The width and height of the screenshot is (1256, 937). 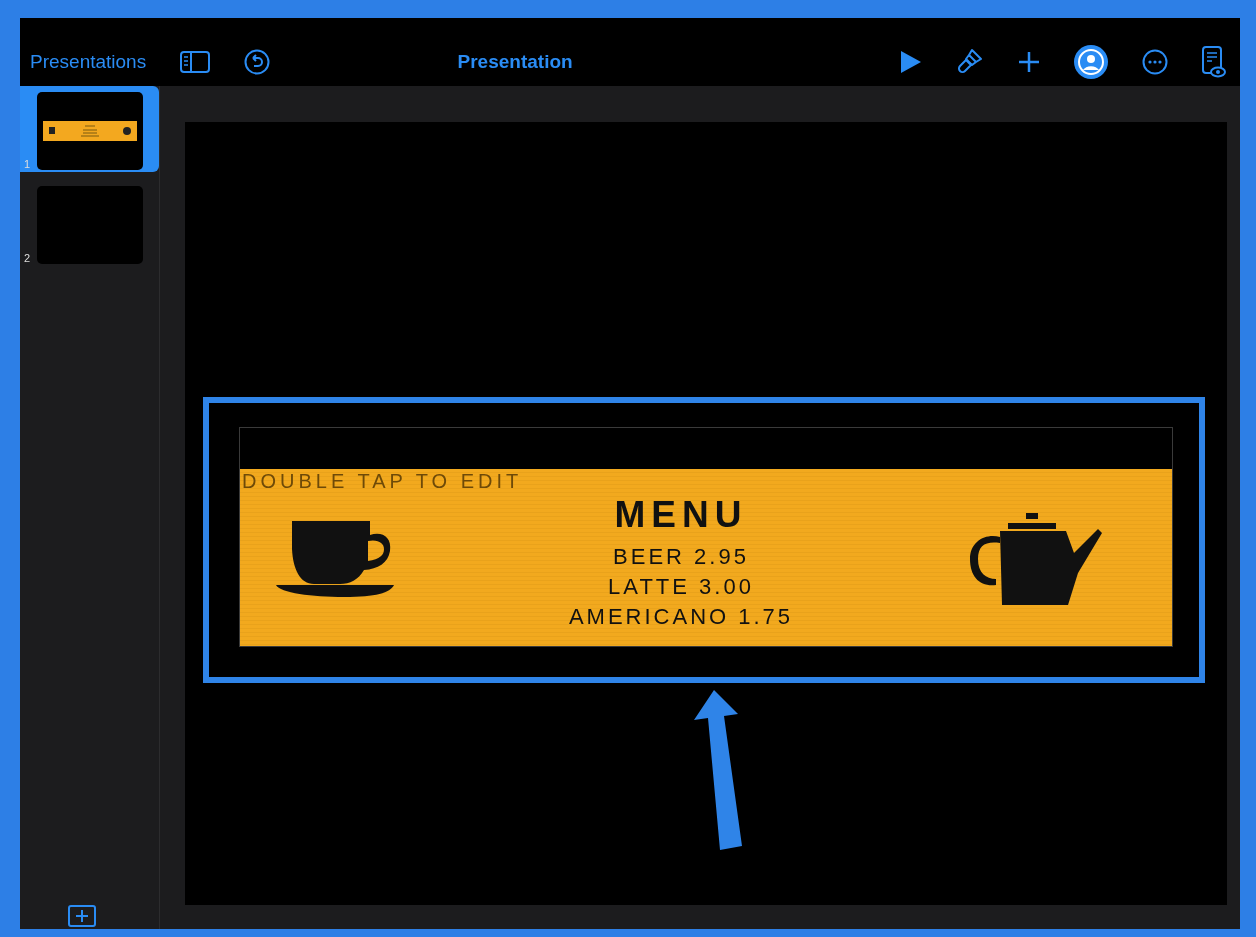 I want to click on sidebar-icon, so click(x=195, y=62).